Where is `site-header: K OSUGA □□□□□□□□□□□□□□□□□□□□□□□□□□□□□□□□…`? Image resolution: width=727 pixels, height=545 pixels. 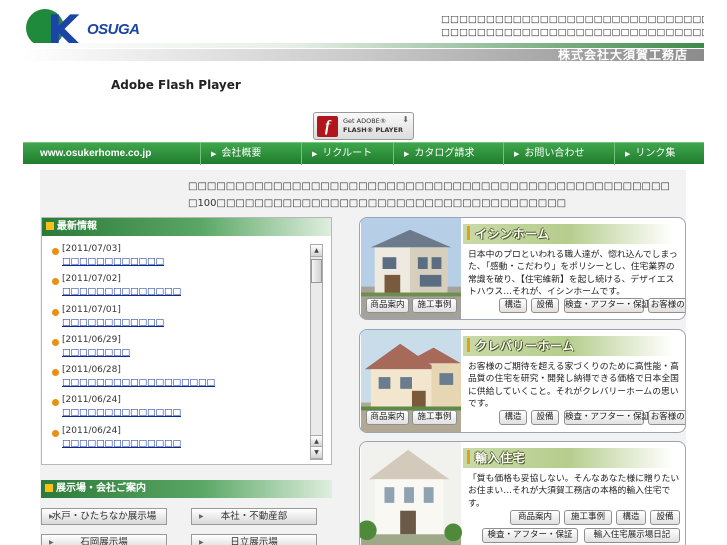
site-header: K OSUGA □□□□□□□□□□□□□□□□□□□□□□□□□□□□□□□□… is located at coordinates (363, 34).